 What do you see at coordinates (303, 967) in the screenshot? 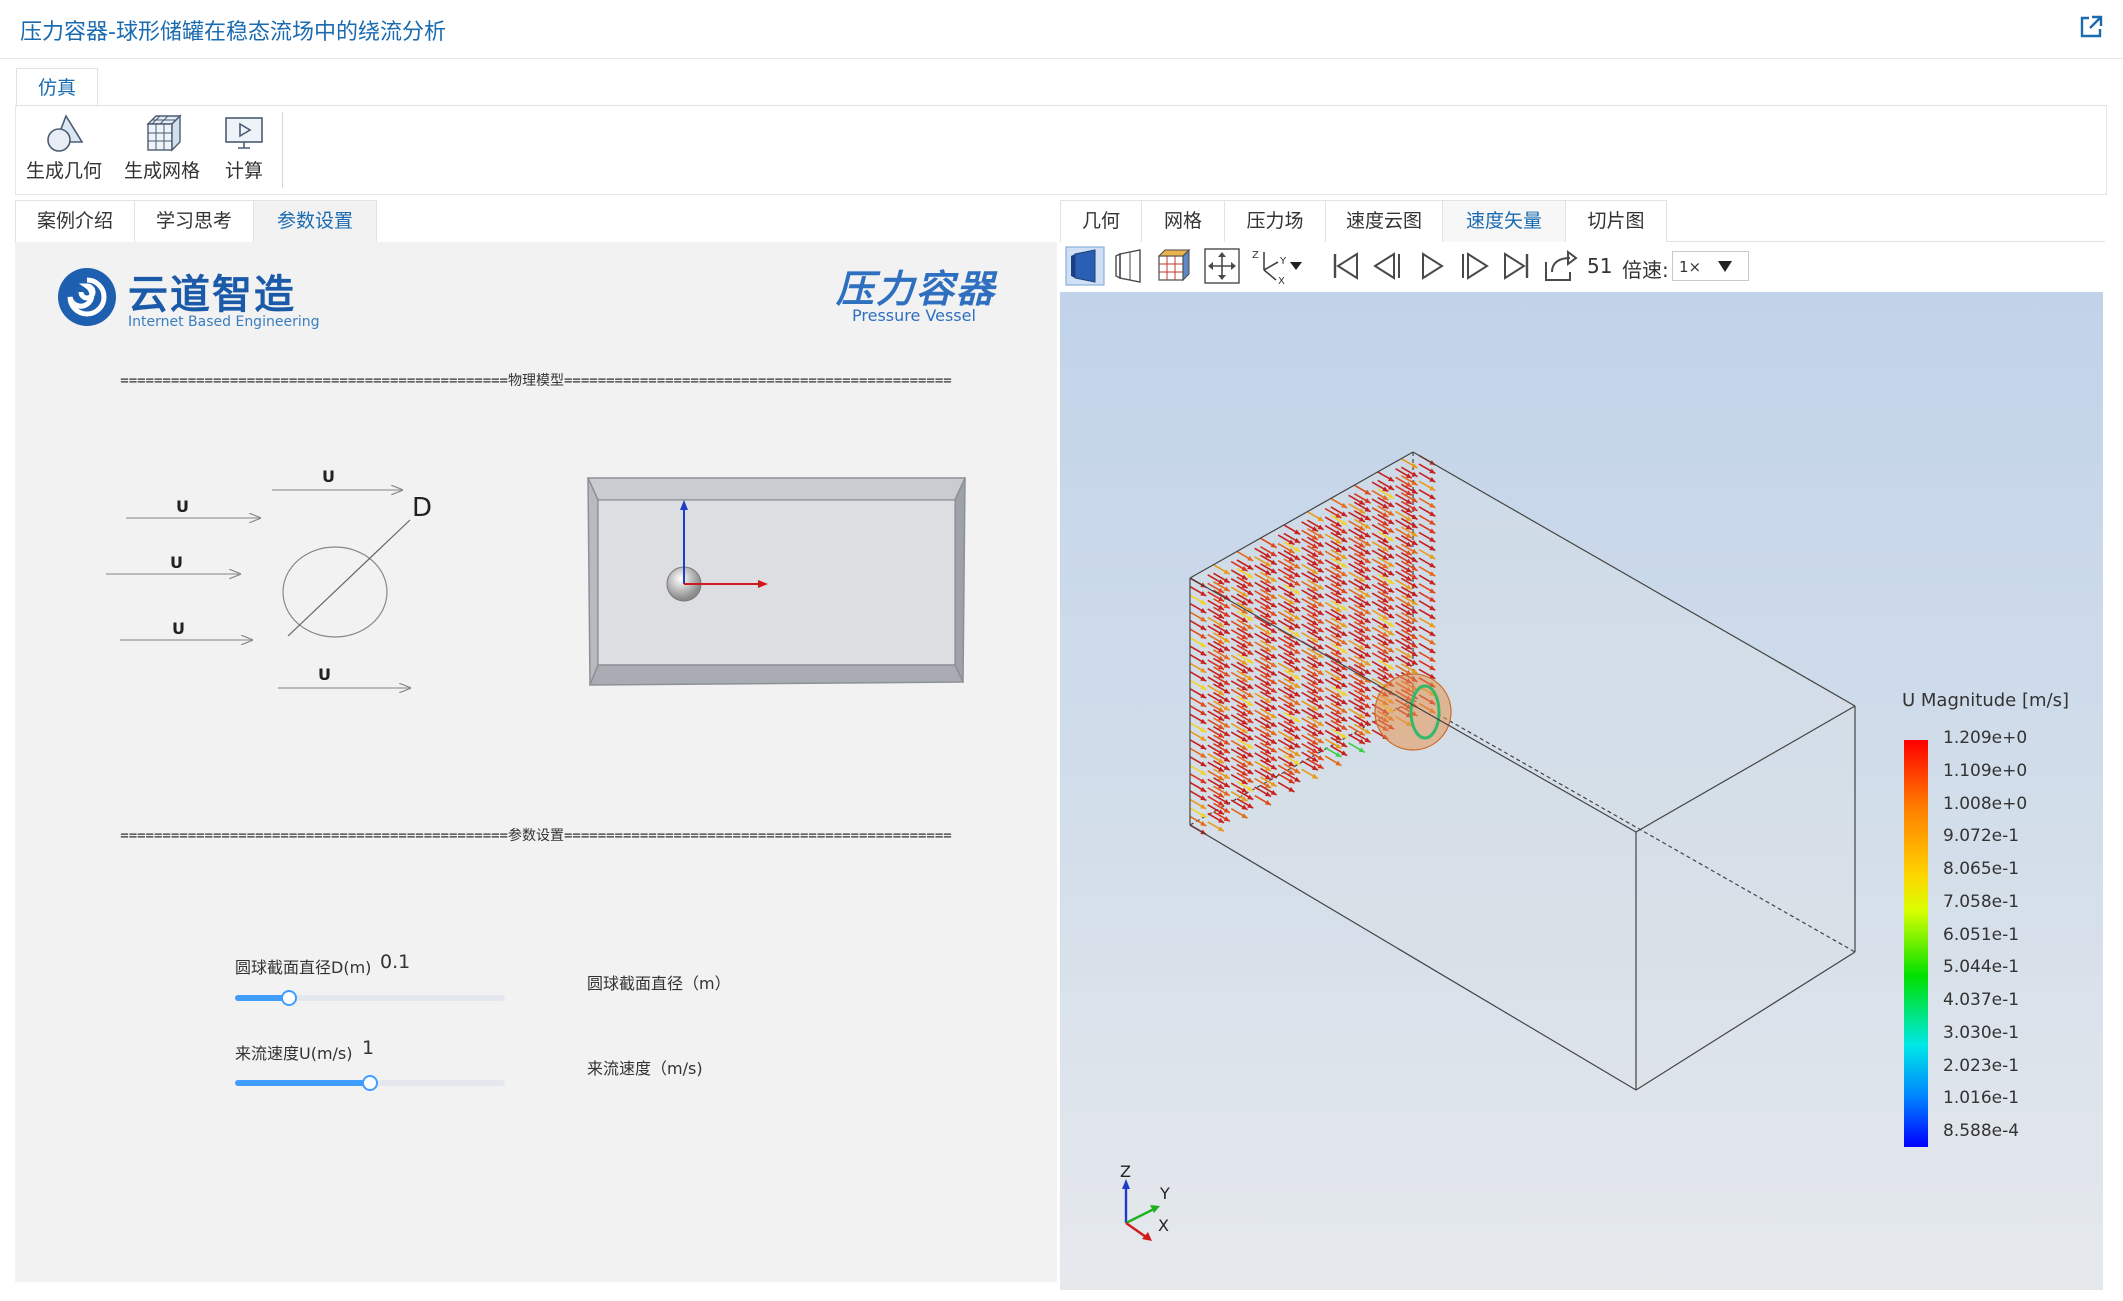
I see `diameter-param-label: 圆球截面直径D(m)` at bounding box center [303, 967].